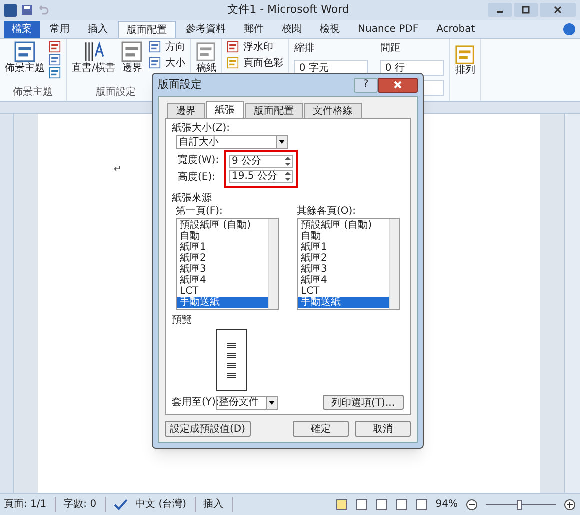 The height and width of the screenshot is (515, 580). I want to click on dialog-tab: 版面配置, so click(274, 110).